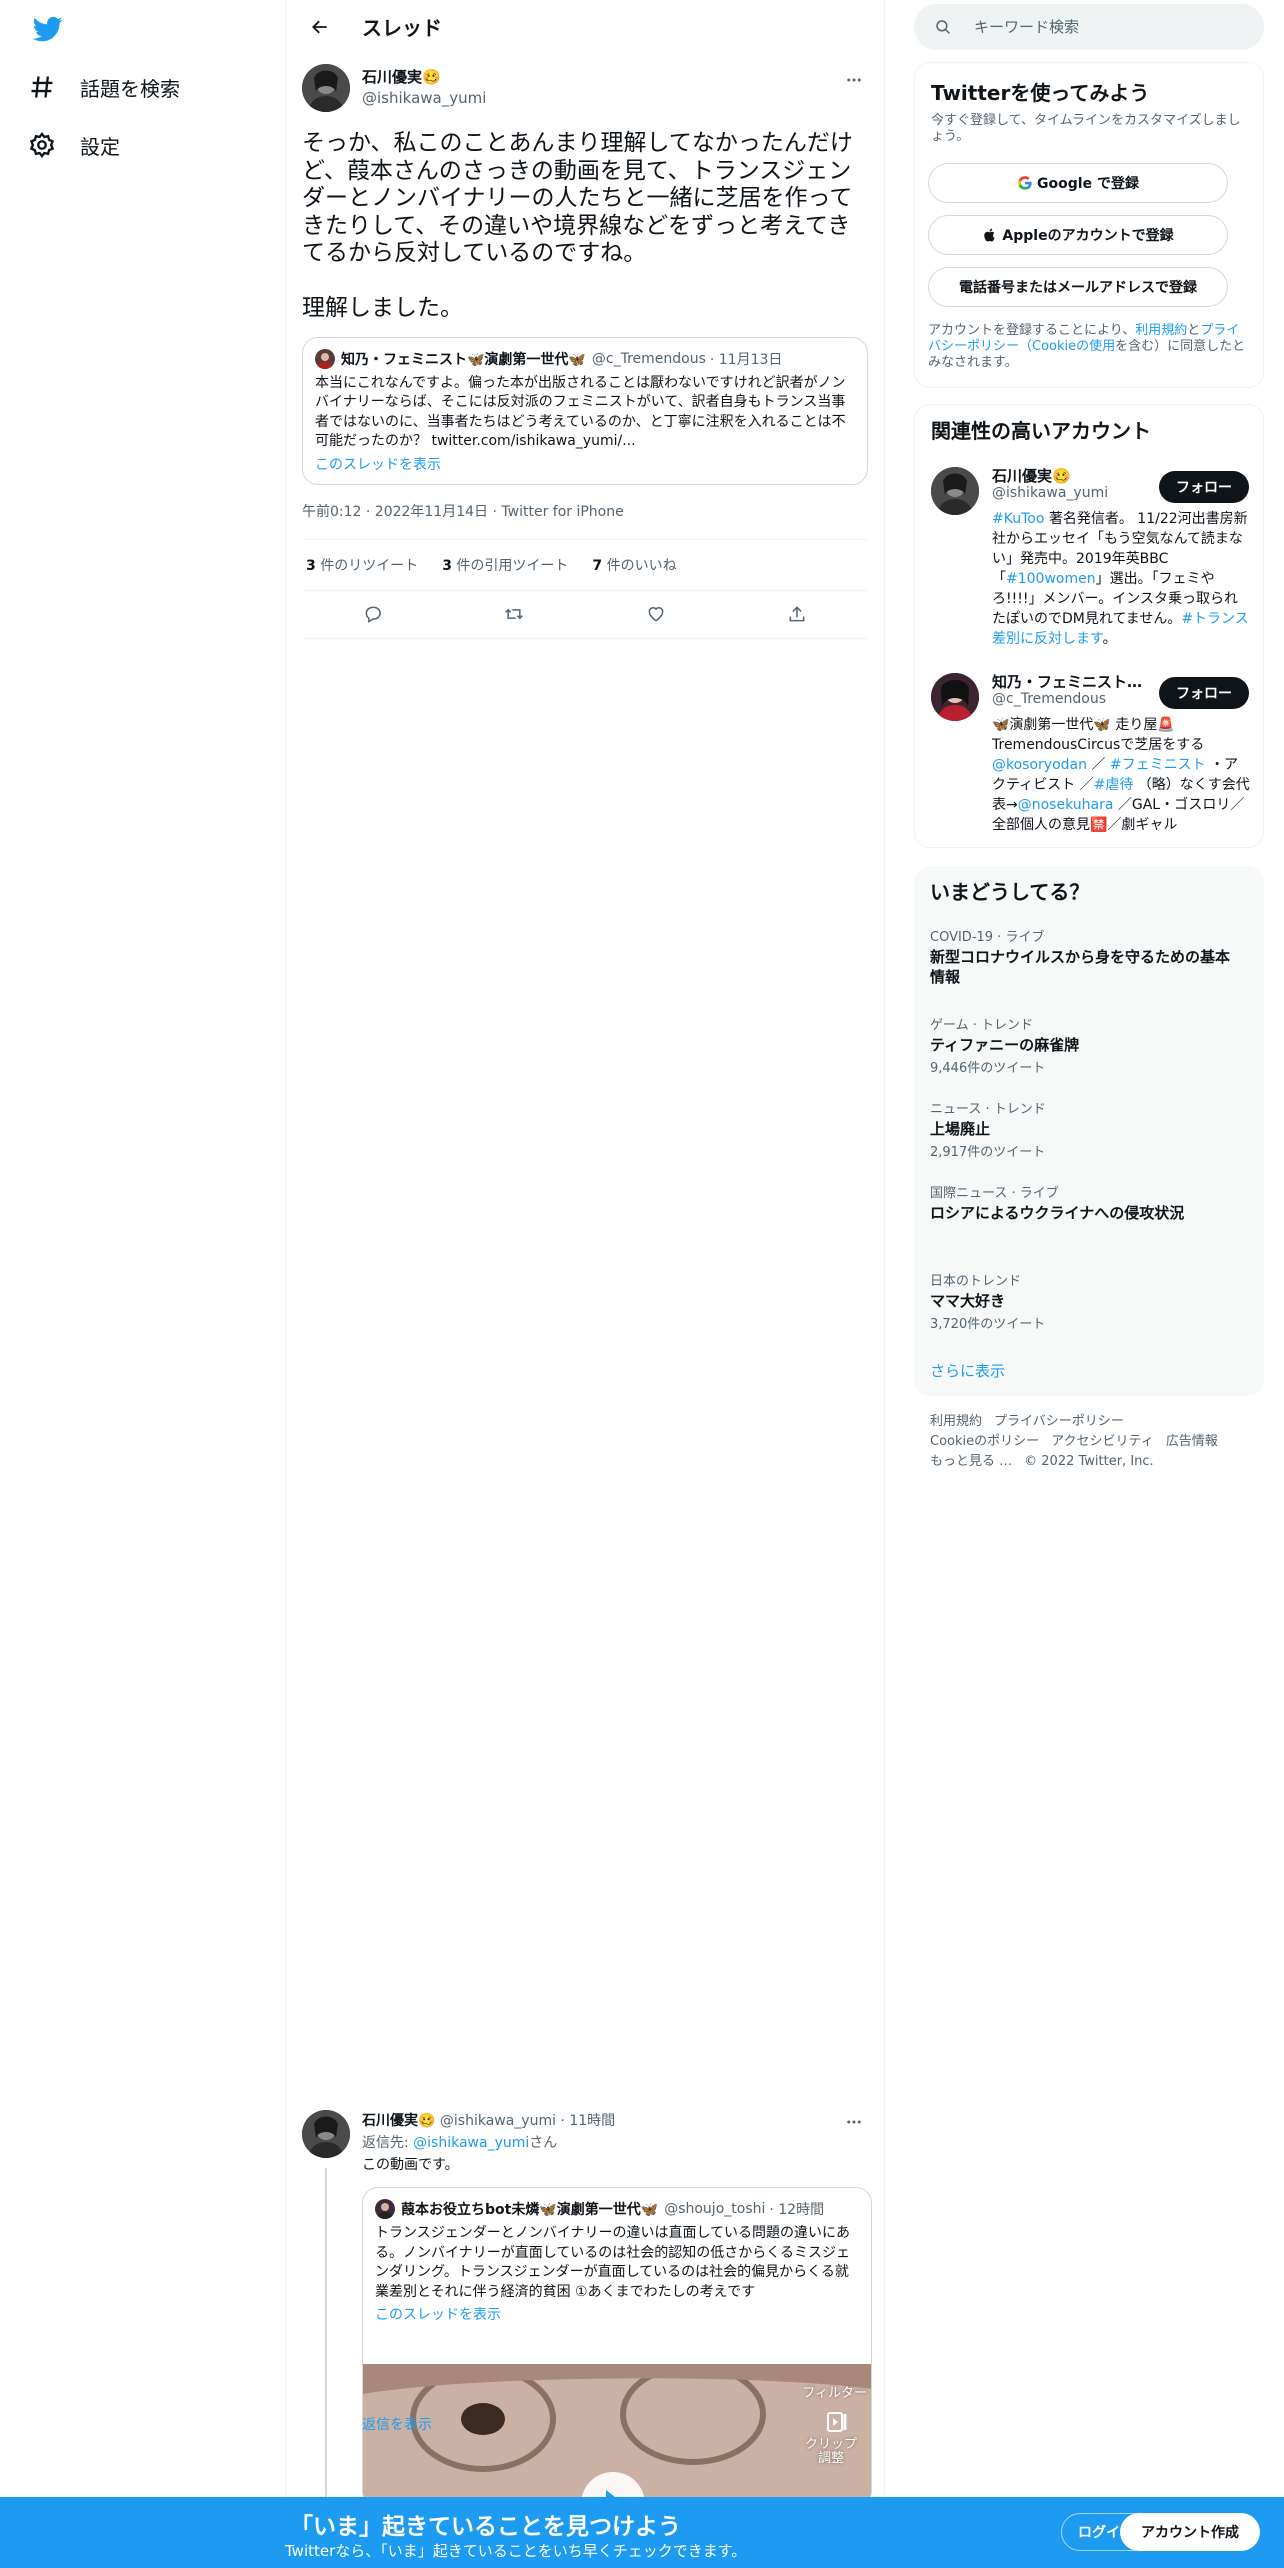  I want to click on nav-explore-label: 話題を検索, so click(130, 88).